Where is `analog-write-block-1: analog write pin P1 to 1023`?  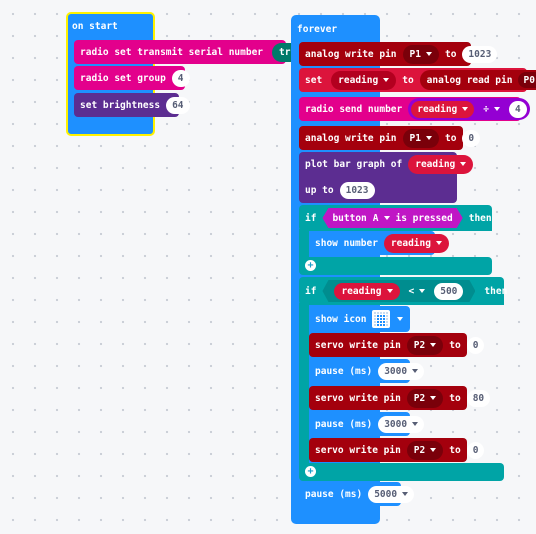
analog-write-block-1: analog write pin P1 to 1023 is located at coordinates (398, 54).